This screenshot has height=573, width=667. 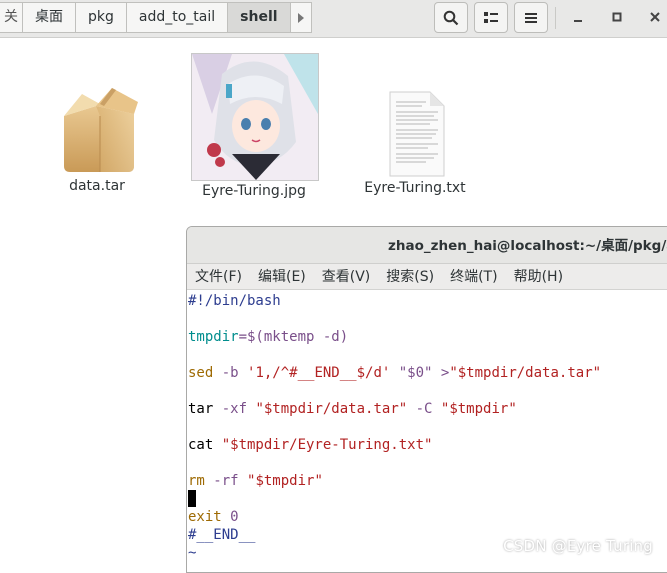 I want to click on breadcrumb: 关 桌面 pkg add_to_tail shell, so click(x=156, y=17).